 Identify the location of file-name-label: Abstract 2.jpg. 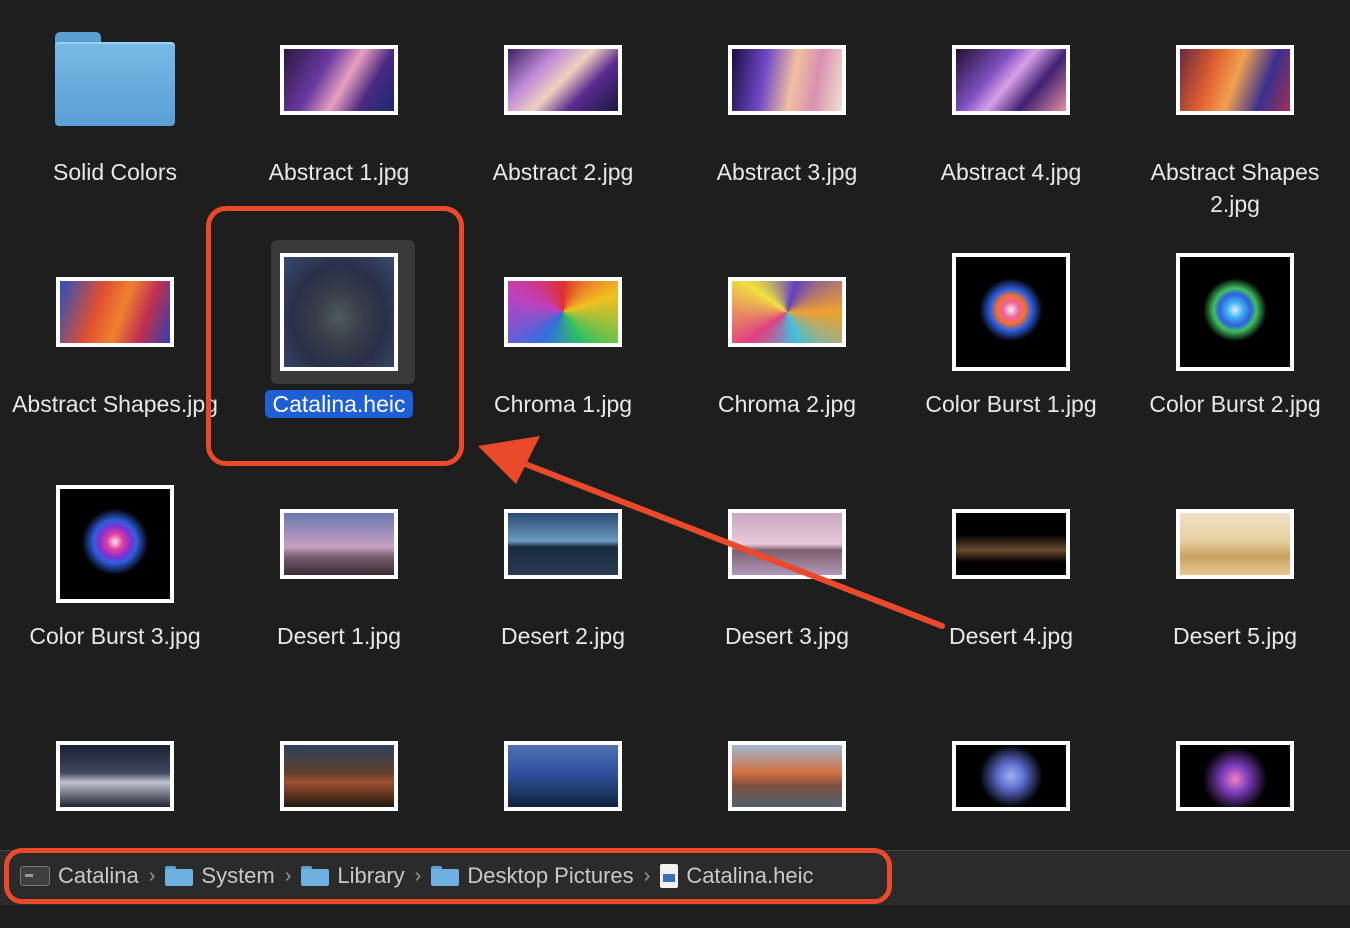
(563, 172).